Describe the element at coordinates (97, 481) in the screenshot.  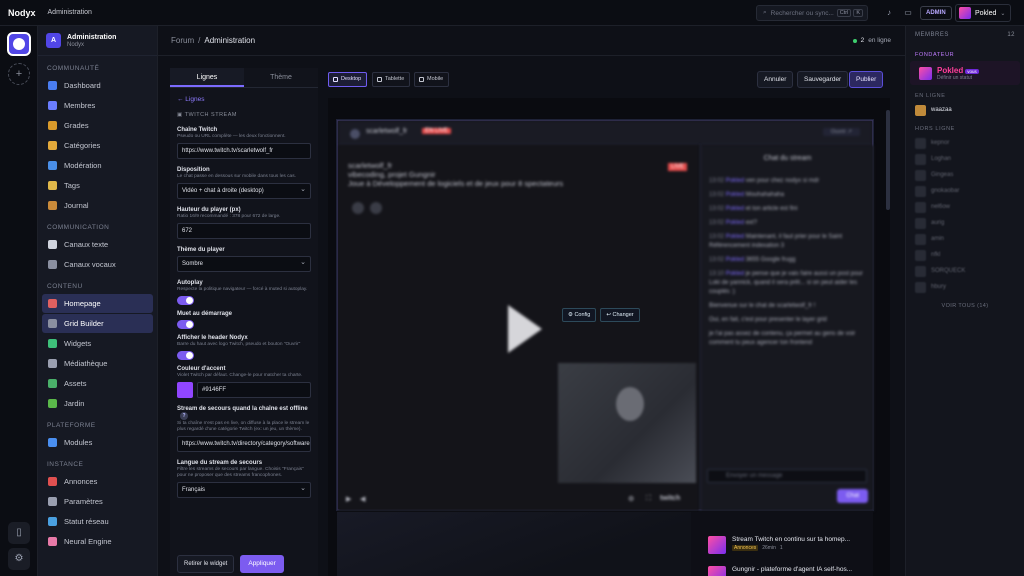
I see `sidebar-item-annonces: Annonces` at that location.